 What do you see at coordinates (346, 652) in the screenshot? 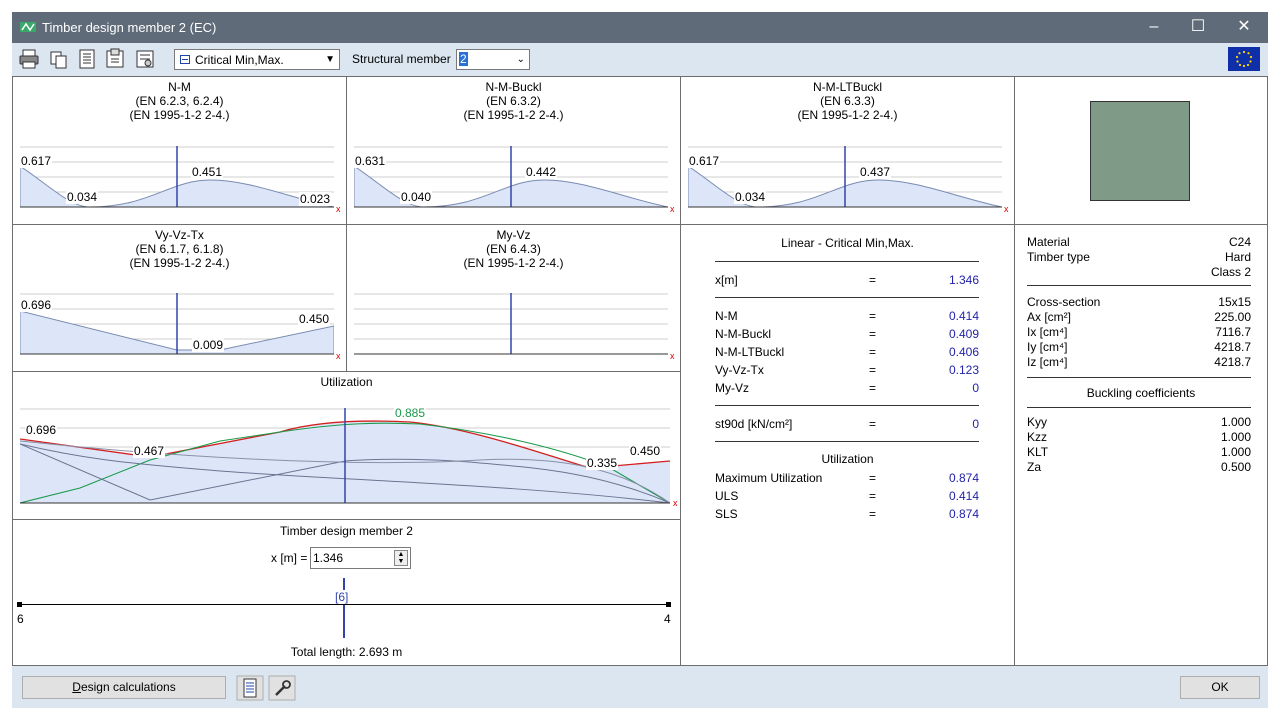
I see `total-length: Total length: 2.693 m` at bounding box center [346, 652].